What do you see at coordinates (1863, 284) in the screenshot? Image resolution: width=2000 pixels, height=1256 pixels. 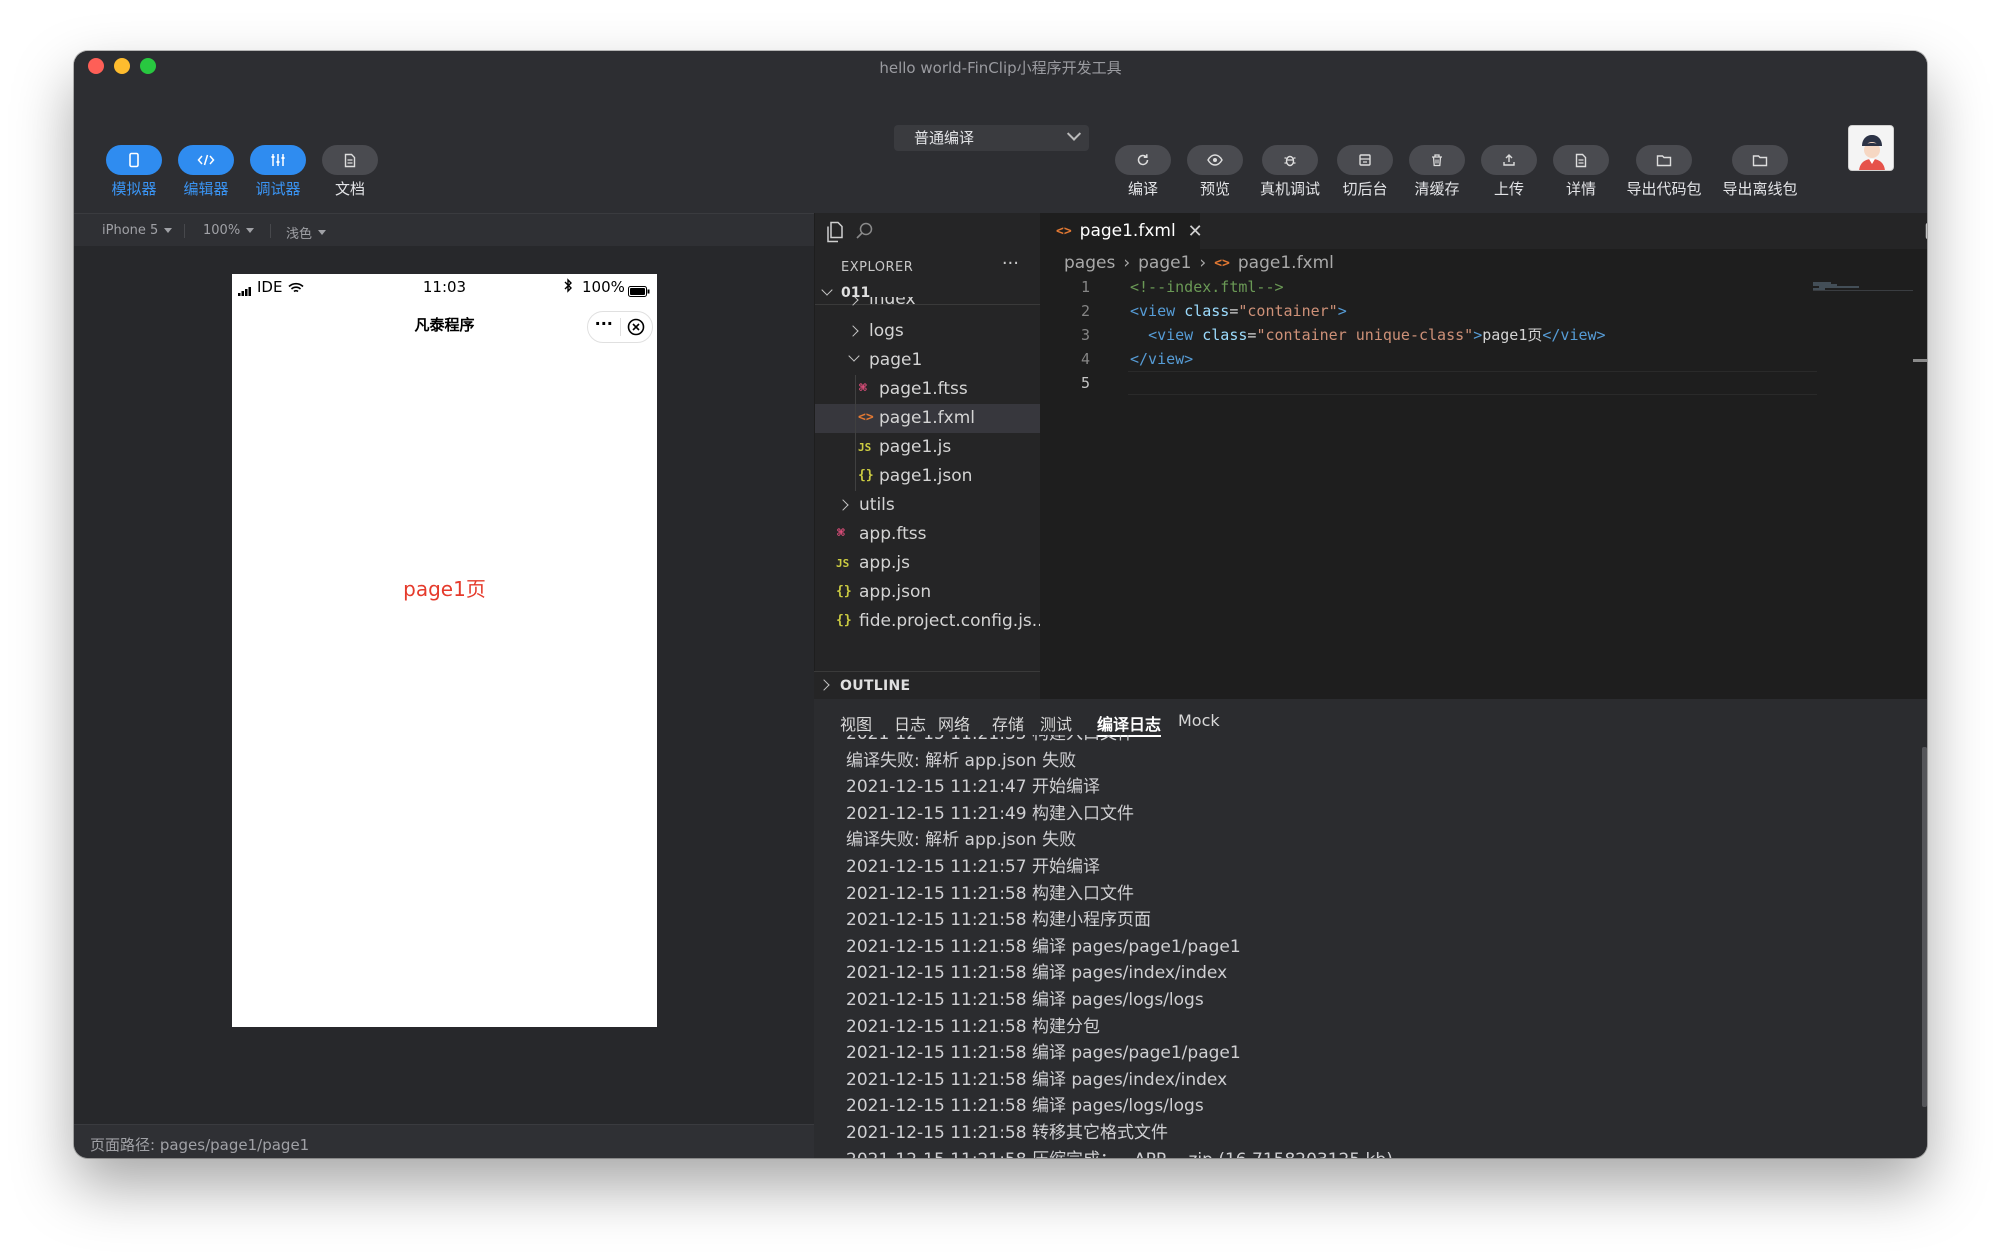 I see `minimap` at bounding box center [1863, 284].